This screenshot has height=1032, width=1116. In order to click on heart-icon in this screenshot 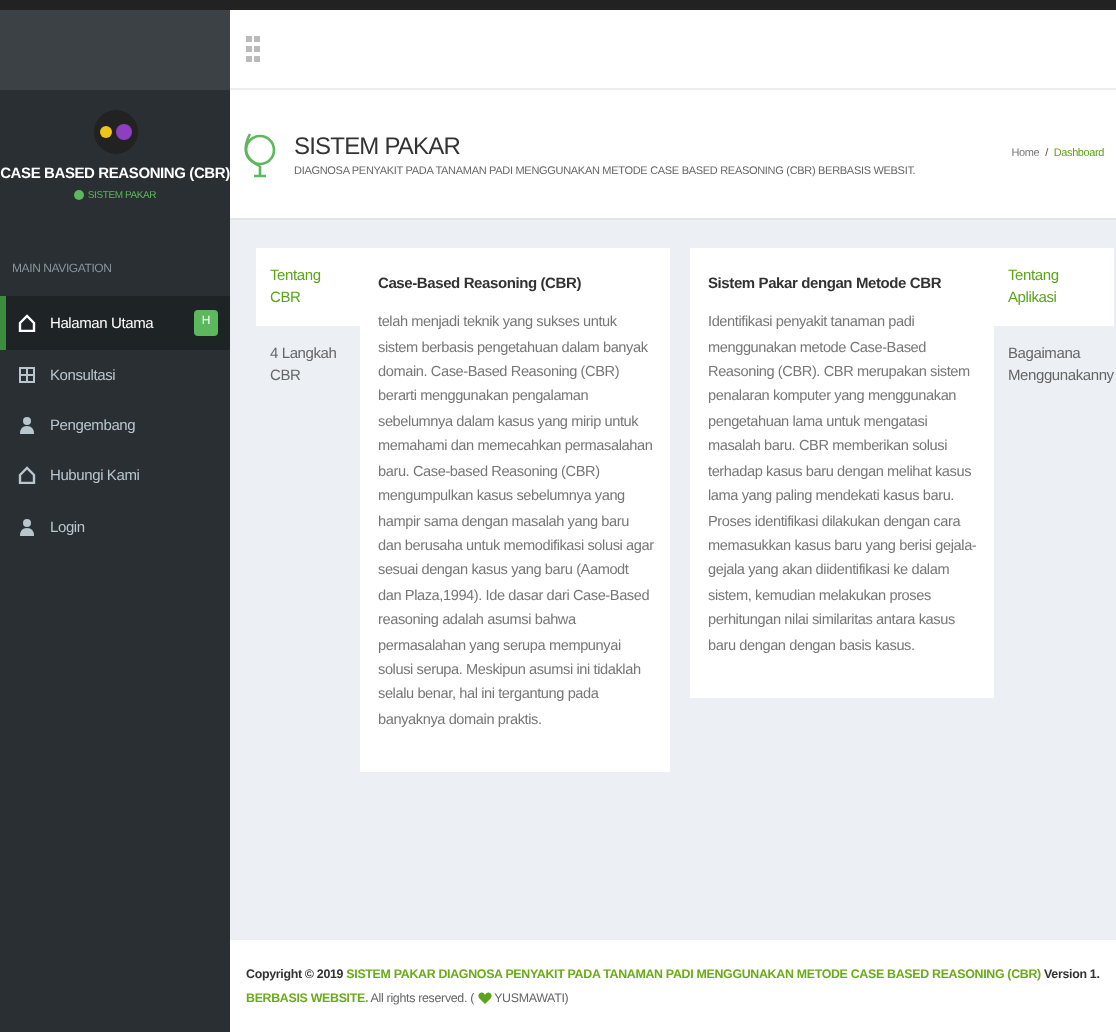, I will do `click(484, 998)`.